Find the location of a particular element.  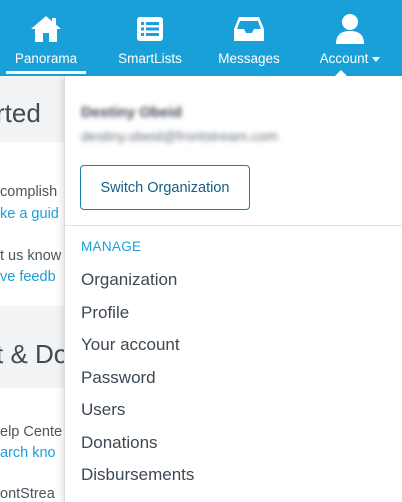

chevron-down-icon is located at coordinates (376, 59).